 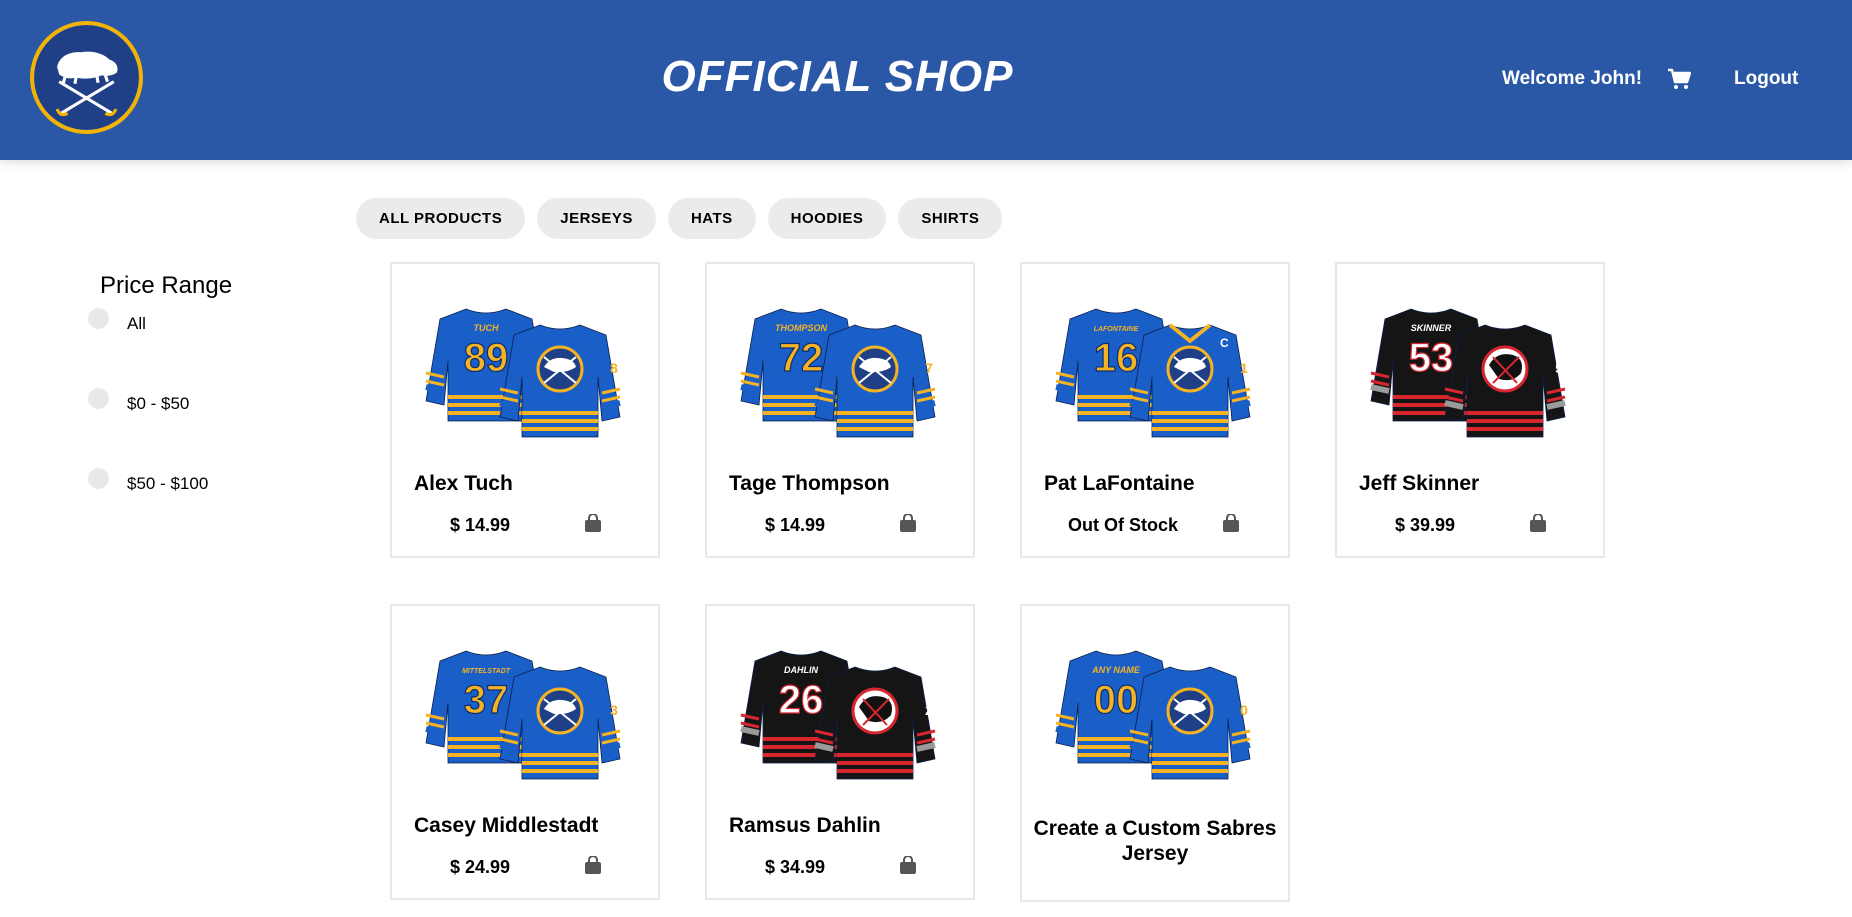 I want to click on svg-text: 7, so click(x=929, y=368).